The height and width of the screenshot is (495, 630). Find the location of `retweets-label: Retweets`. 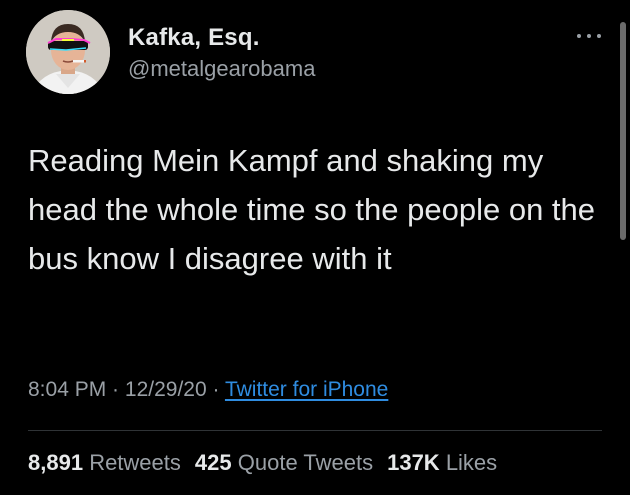

retweets-label: Retweets is located at coordinates (135, 462).